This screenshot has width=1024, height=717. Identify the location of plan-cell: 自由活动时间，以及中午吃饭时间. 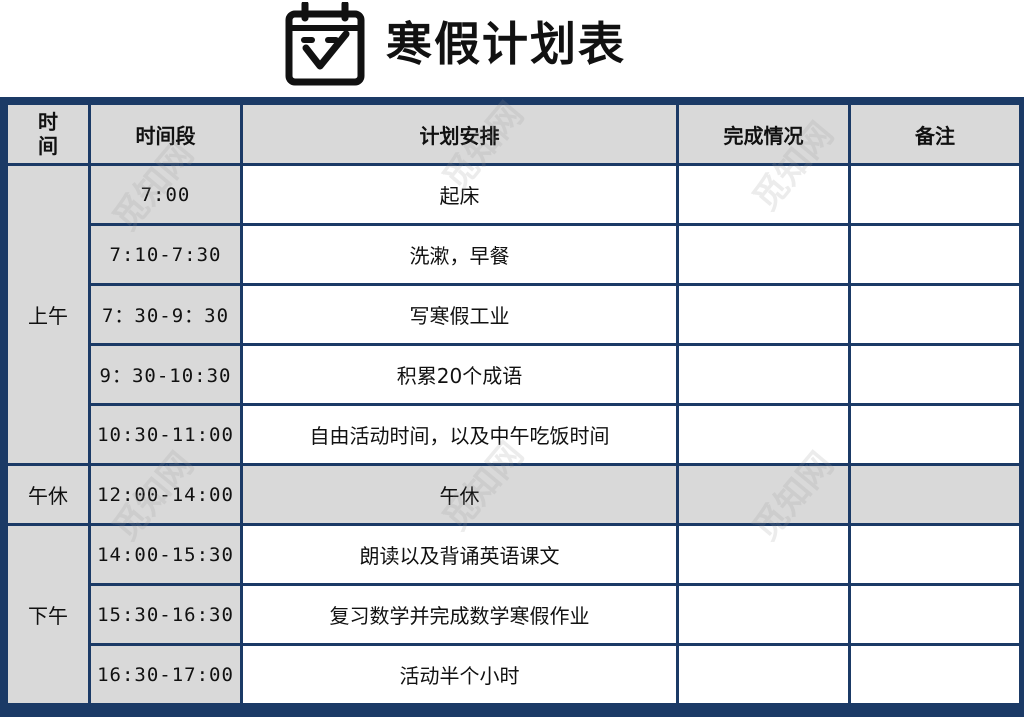
(459, 434).